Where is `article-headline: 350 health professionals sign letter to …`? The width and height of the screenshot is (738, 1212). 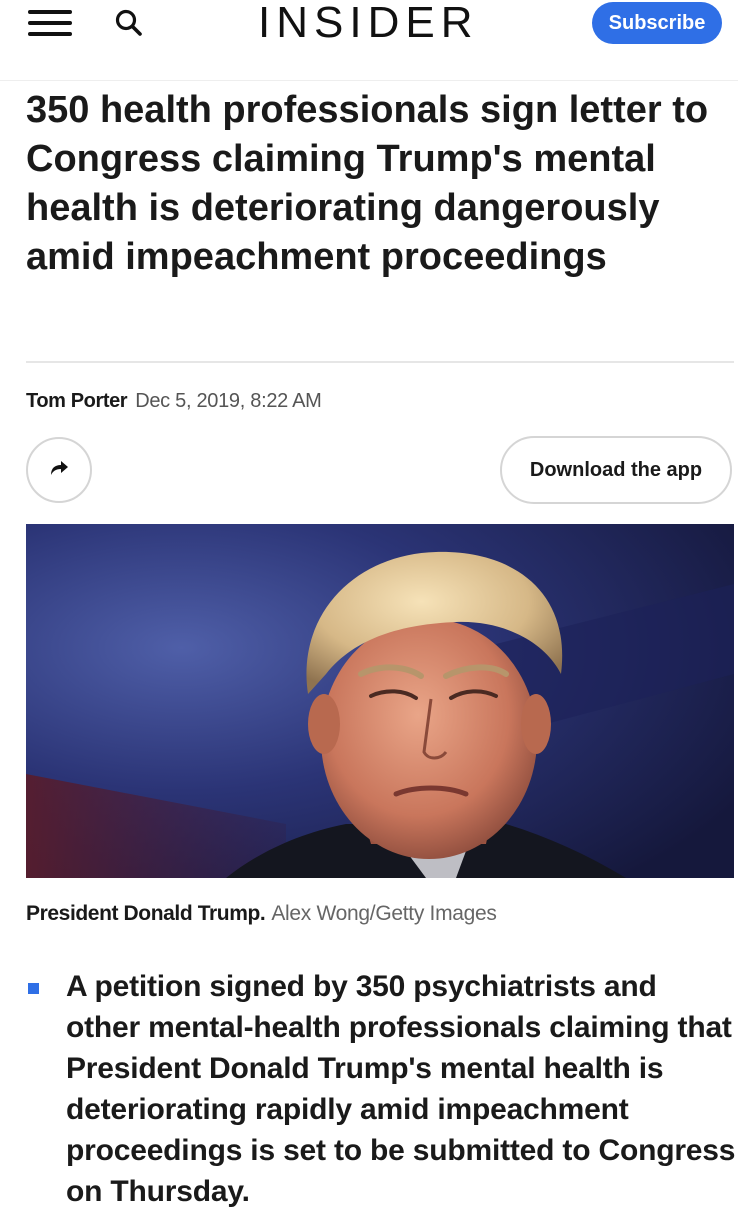
article-headline: 350 health professionals sign letter to … is located at coordinates (367, 183).